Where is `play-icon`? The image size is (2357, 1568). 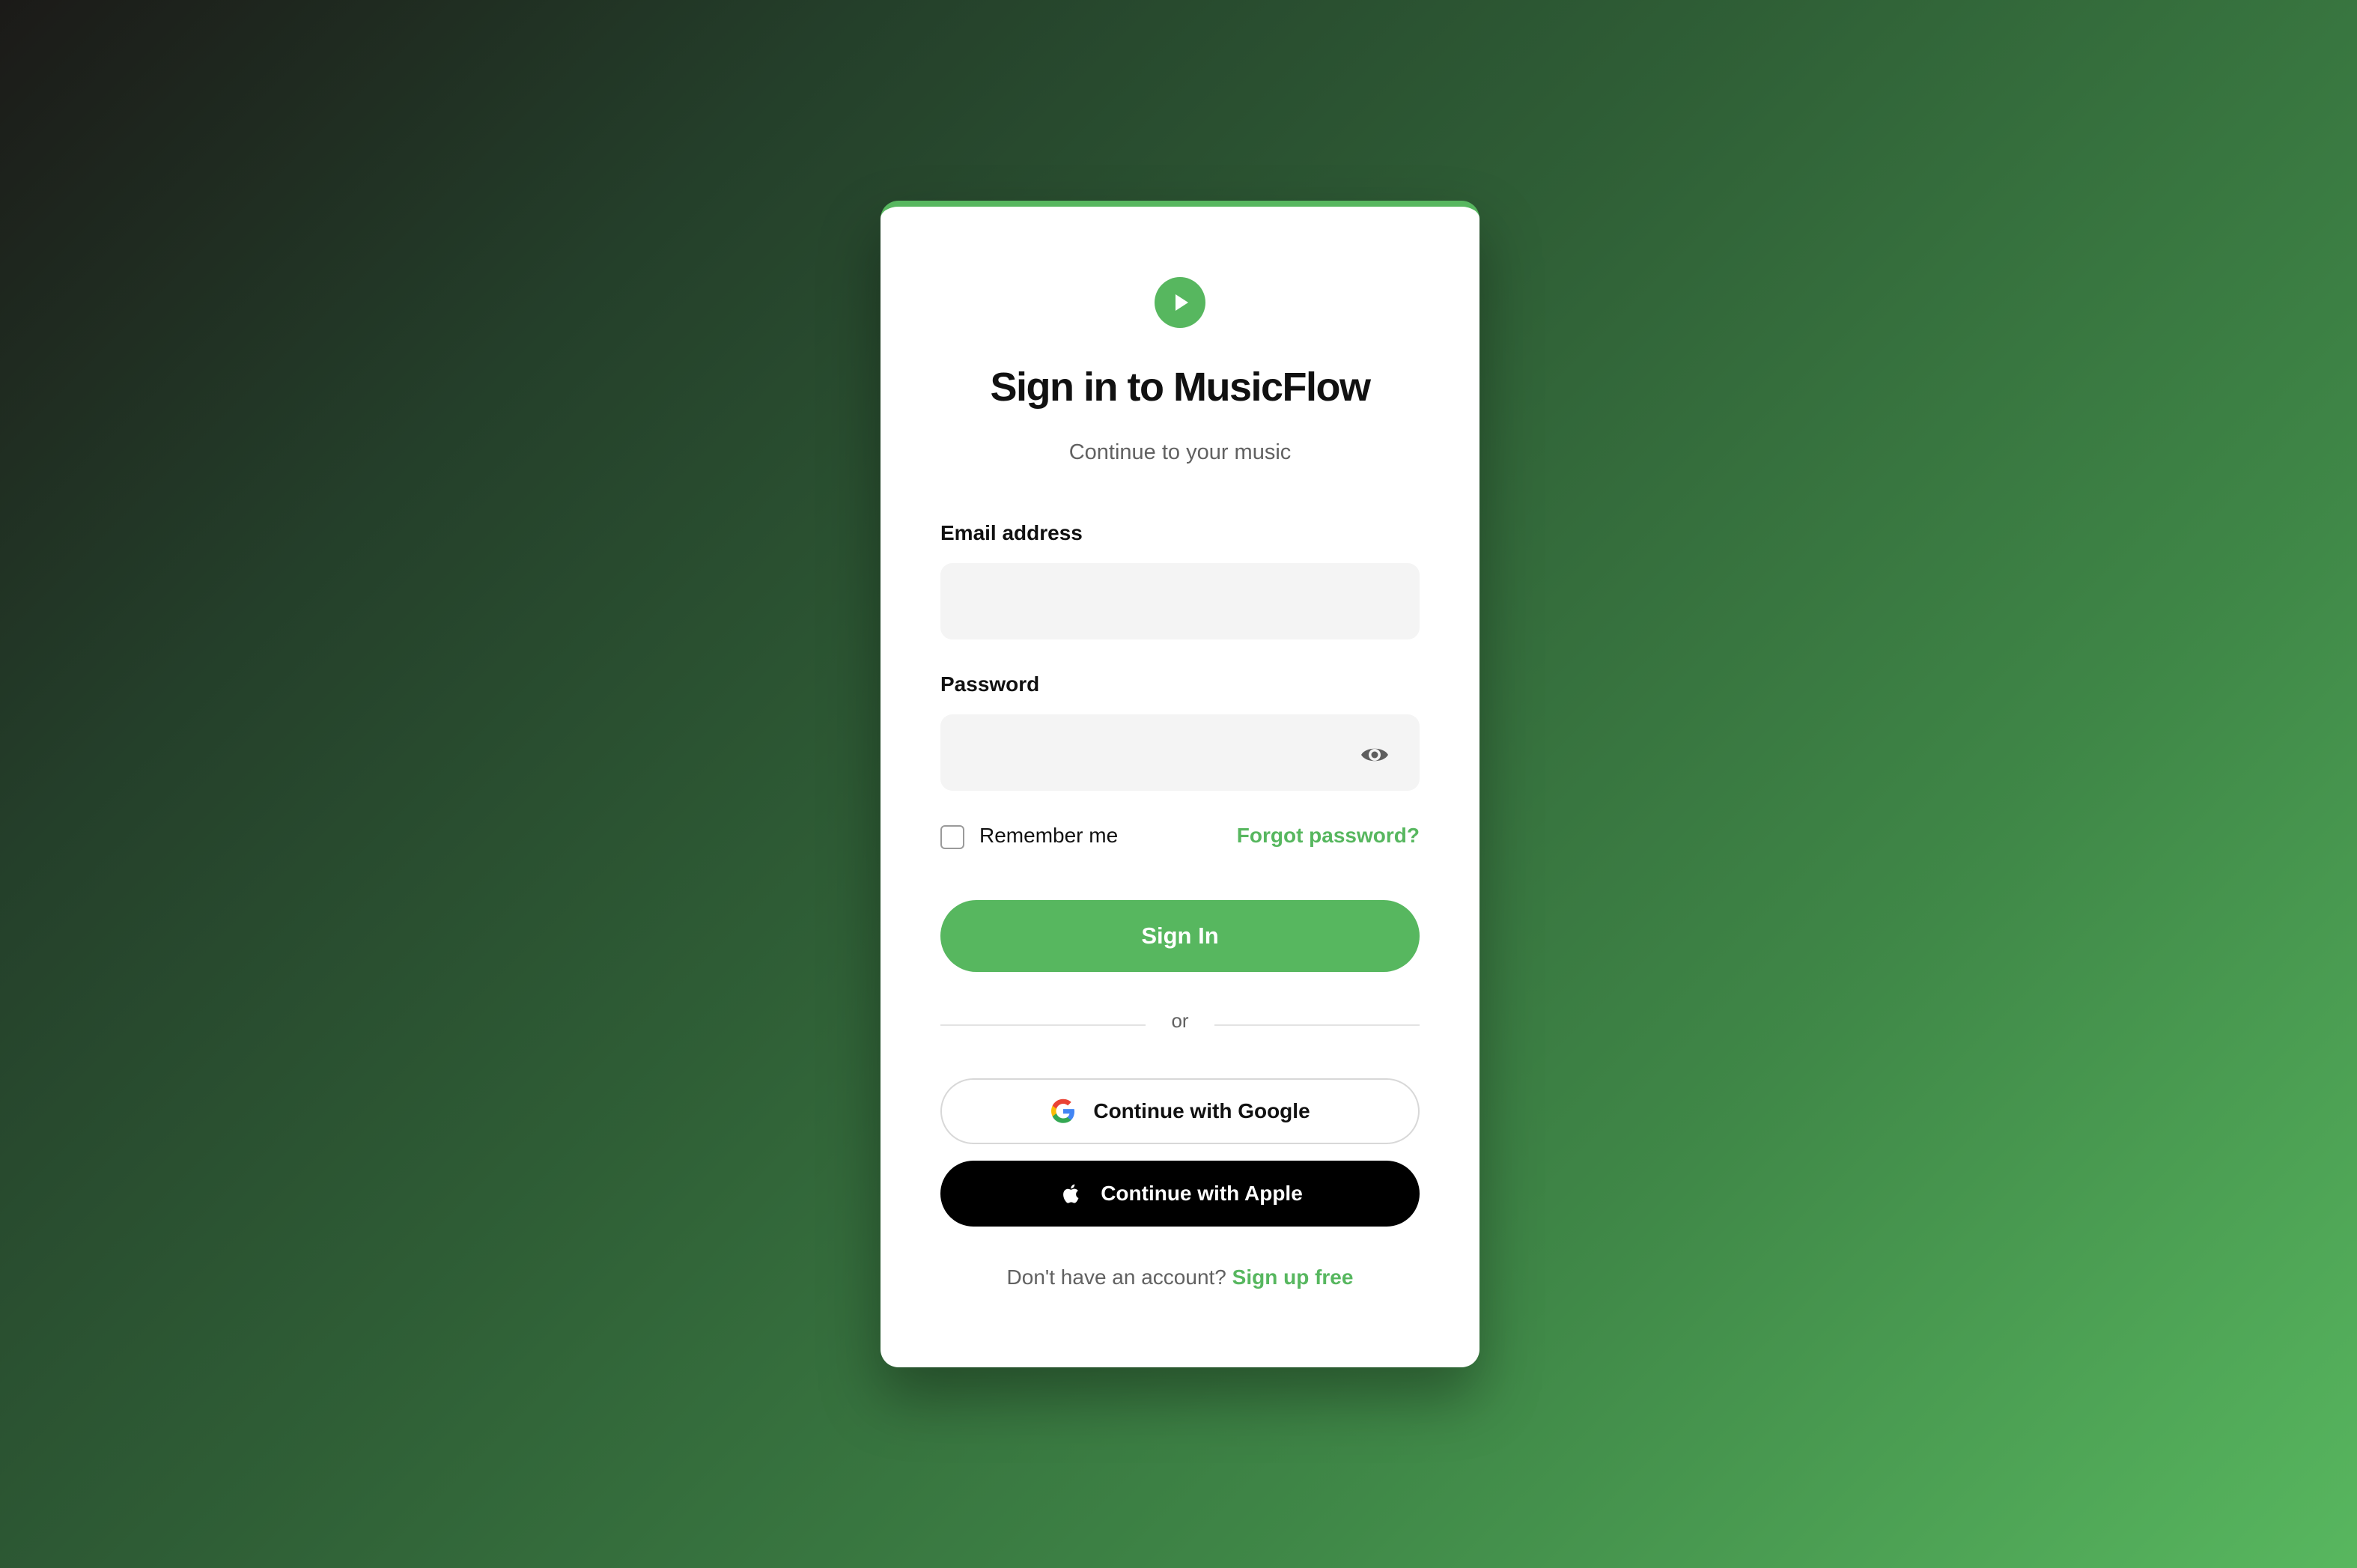
play-icon is located at coordinates (1180, 302).